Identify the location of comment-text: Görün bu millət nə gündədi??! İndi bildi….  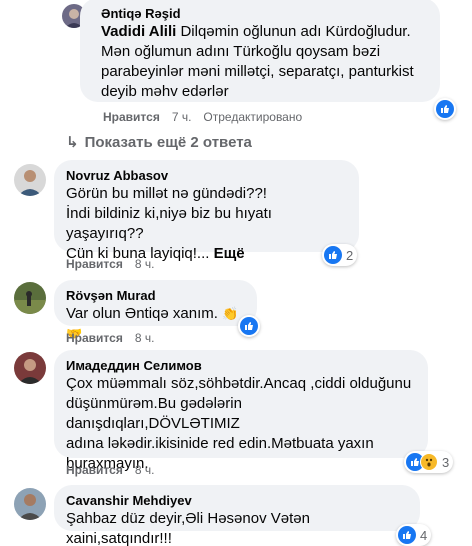
(169, 223).